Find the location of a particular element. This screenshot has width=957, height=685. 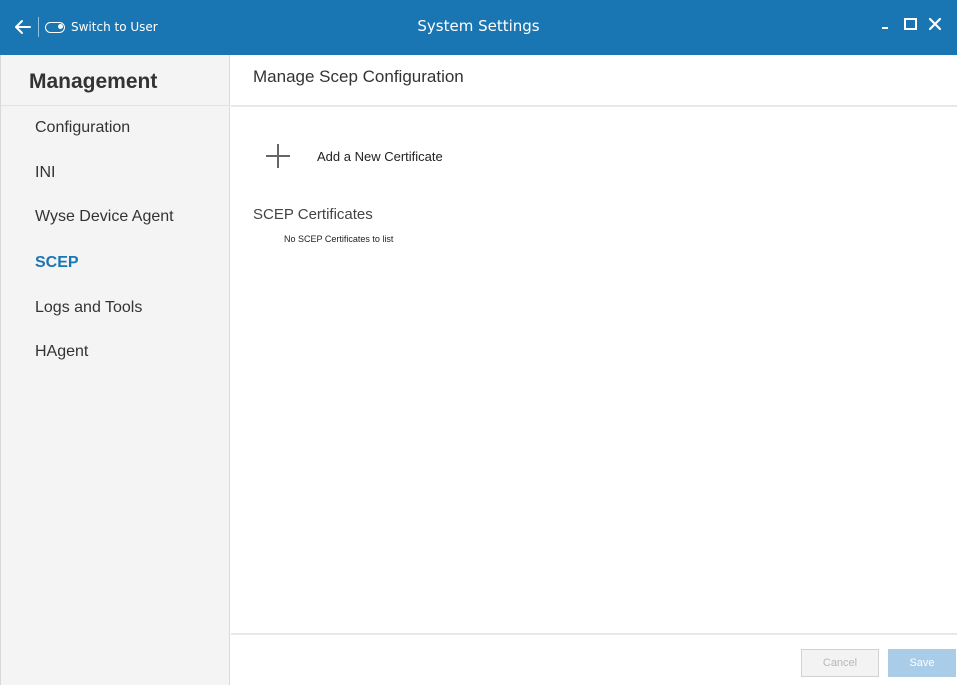

sidebar-item-configuration: Configuration is located at coordinates (82, 128).